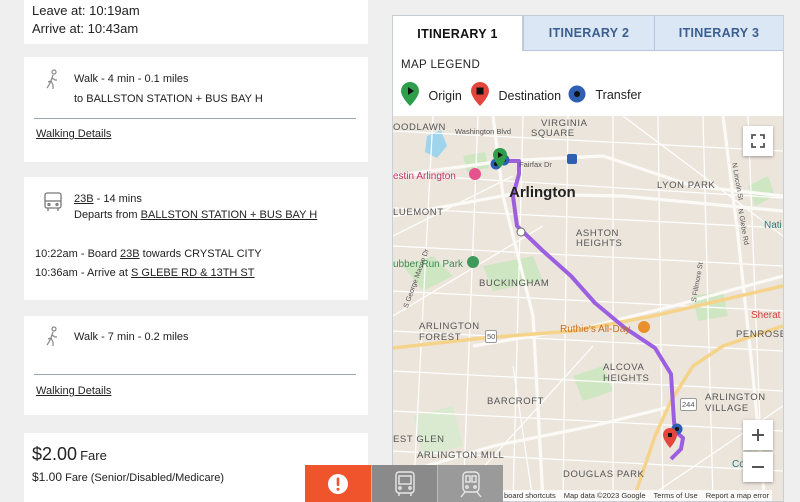 The image size is (800, 502). I want to click on map-label: BARCROFT, so click(516, 401).